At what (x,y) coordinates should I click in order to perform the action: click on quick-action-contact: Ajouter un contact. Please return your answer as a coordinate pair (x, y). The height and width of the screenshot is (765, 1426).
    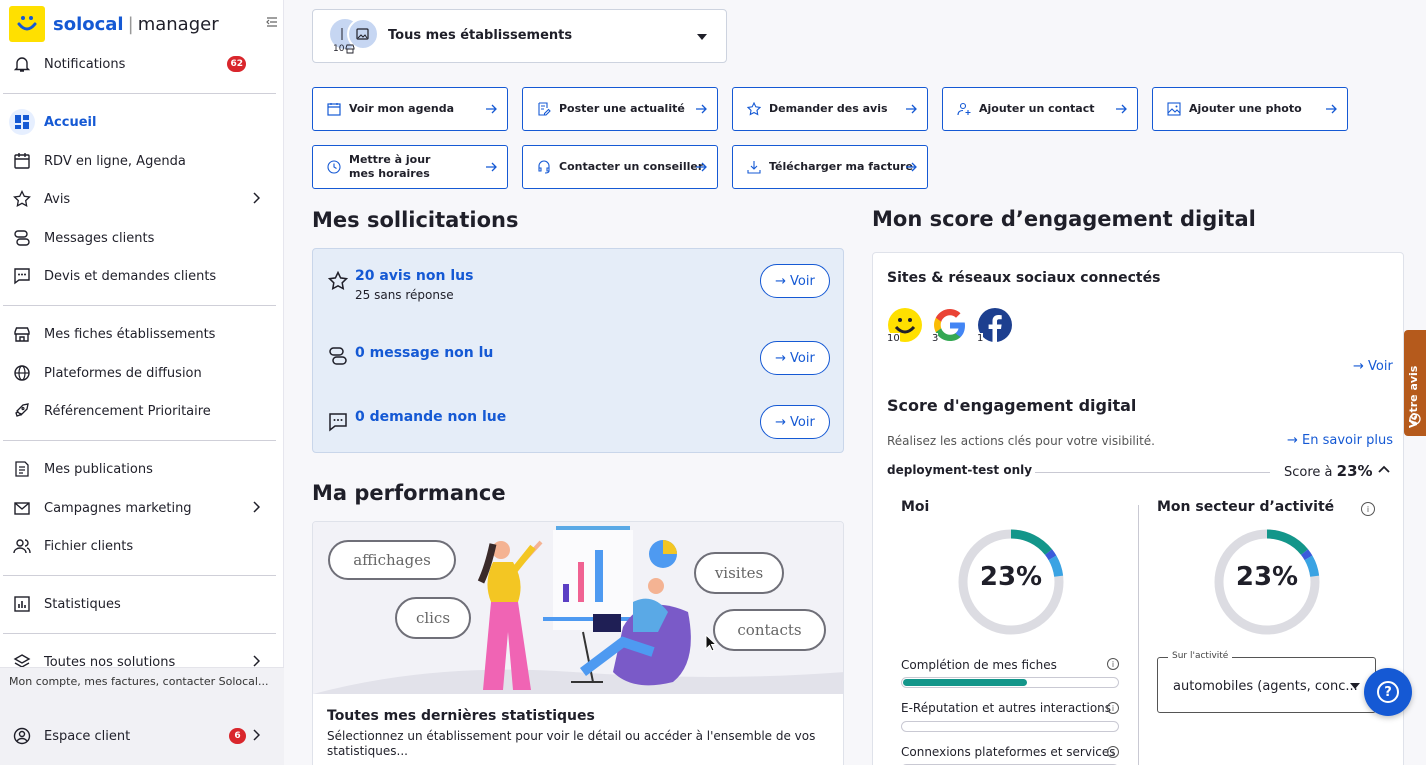
    Looking at the image, I should click on (1040, 109).